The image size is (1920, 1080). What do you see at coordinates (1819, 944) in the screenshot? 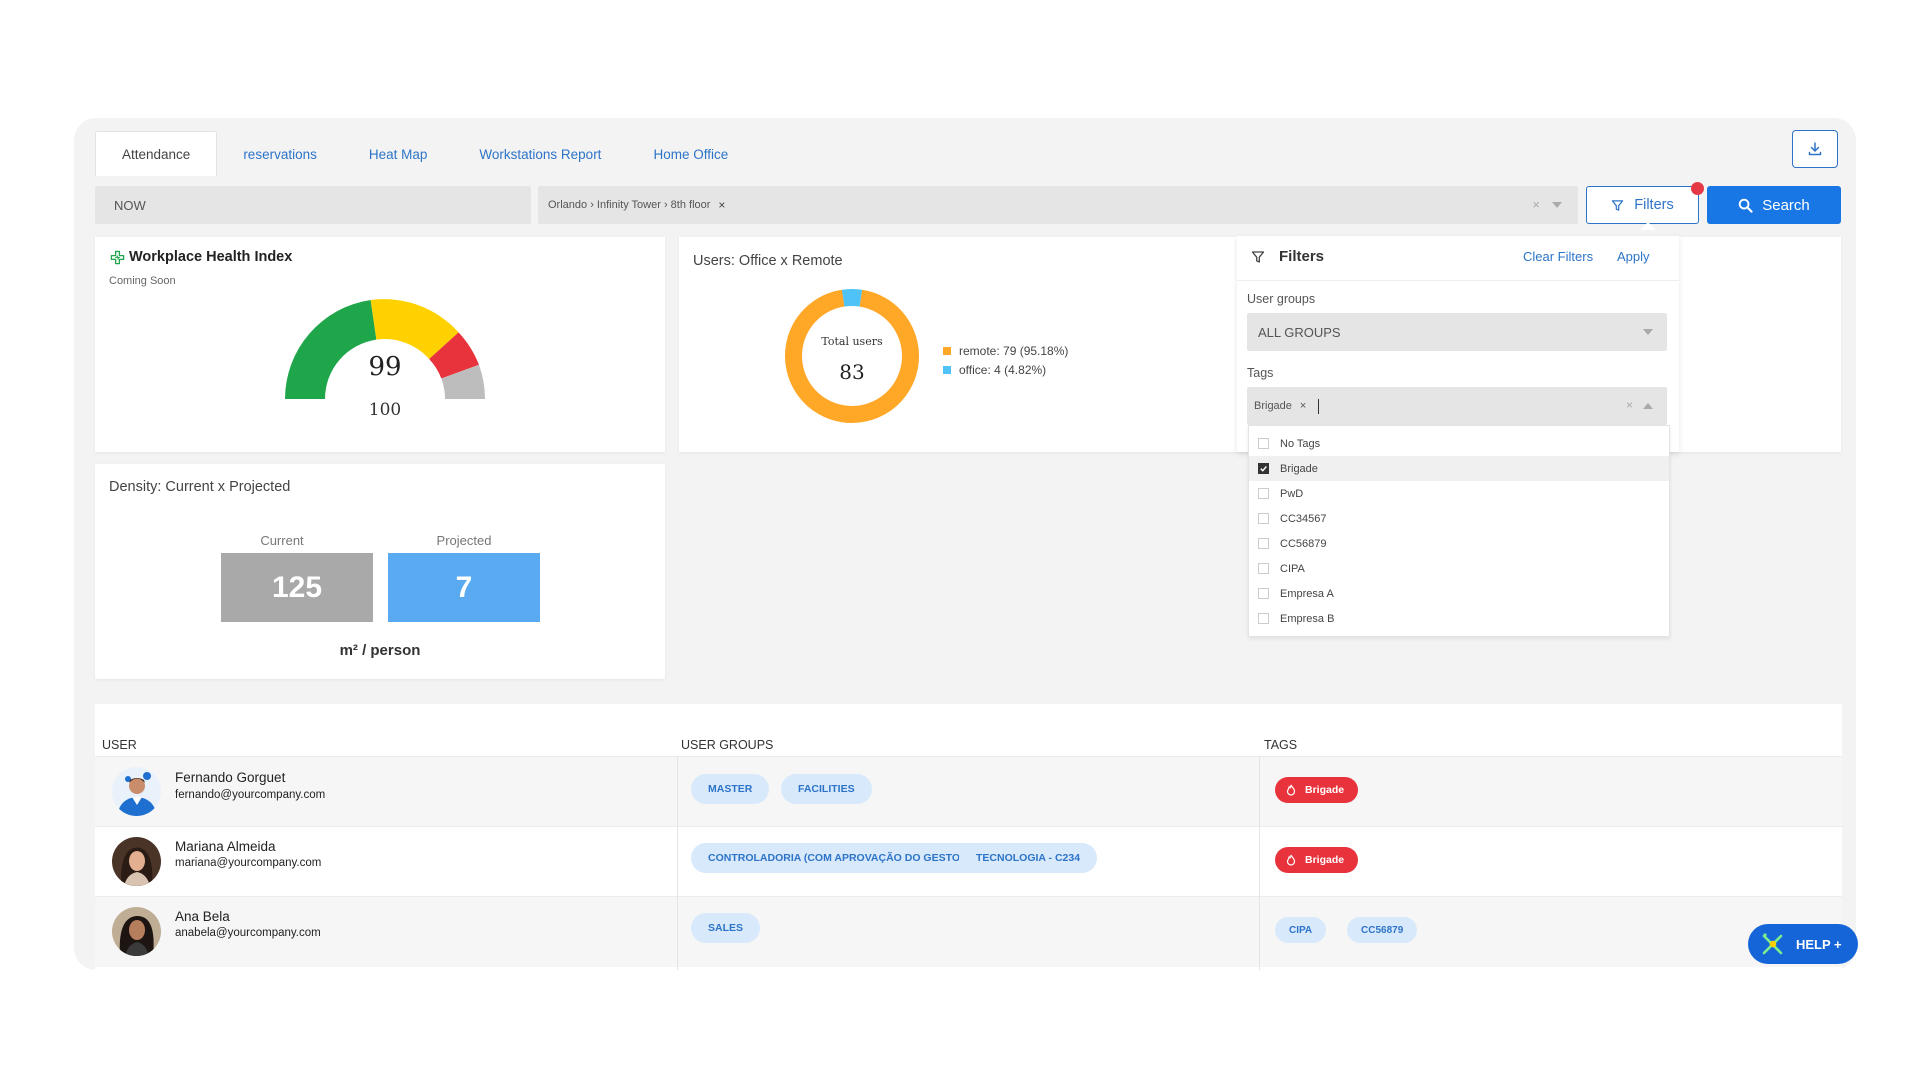
I see `help-button-label: HELP +` at bounding box center [1819, 944].